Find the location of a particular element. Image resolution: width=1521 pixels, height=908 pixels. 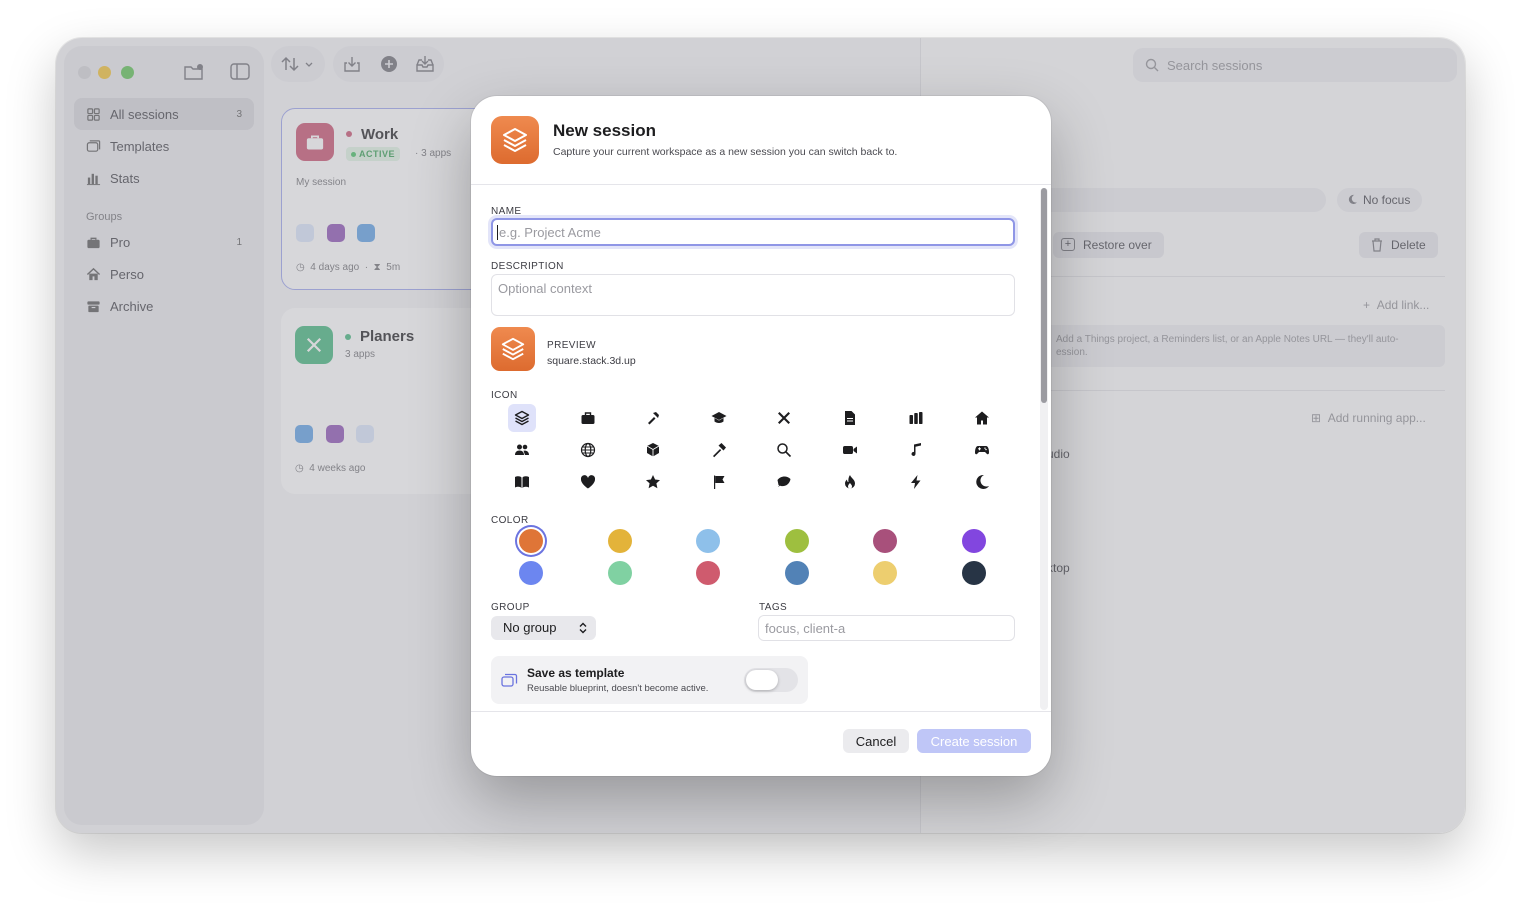

group-value: No group is located at coordinates (530, 627).